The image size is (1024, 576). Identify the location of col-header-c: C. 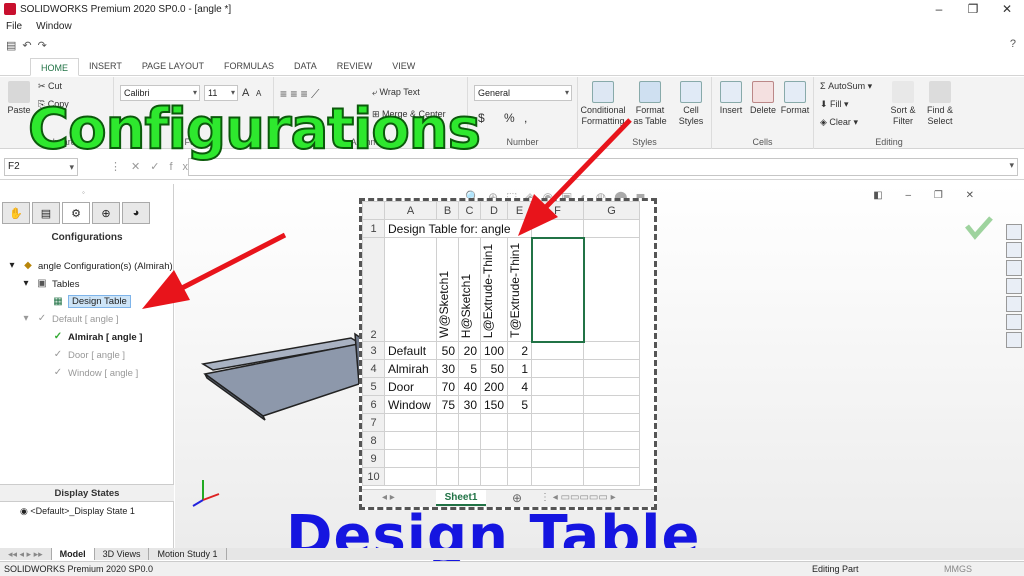
(469, 210).